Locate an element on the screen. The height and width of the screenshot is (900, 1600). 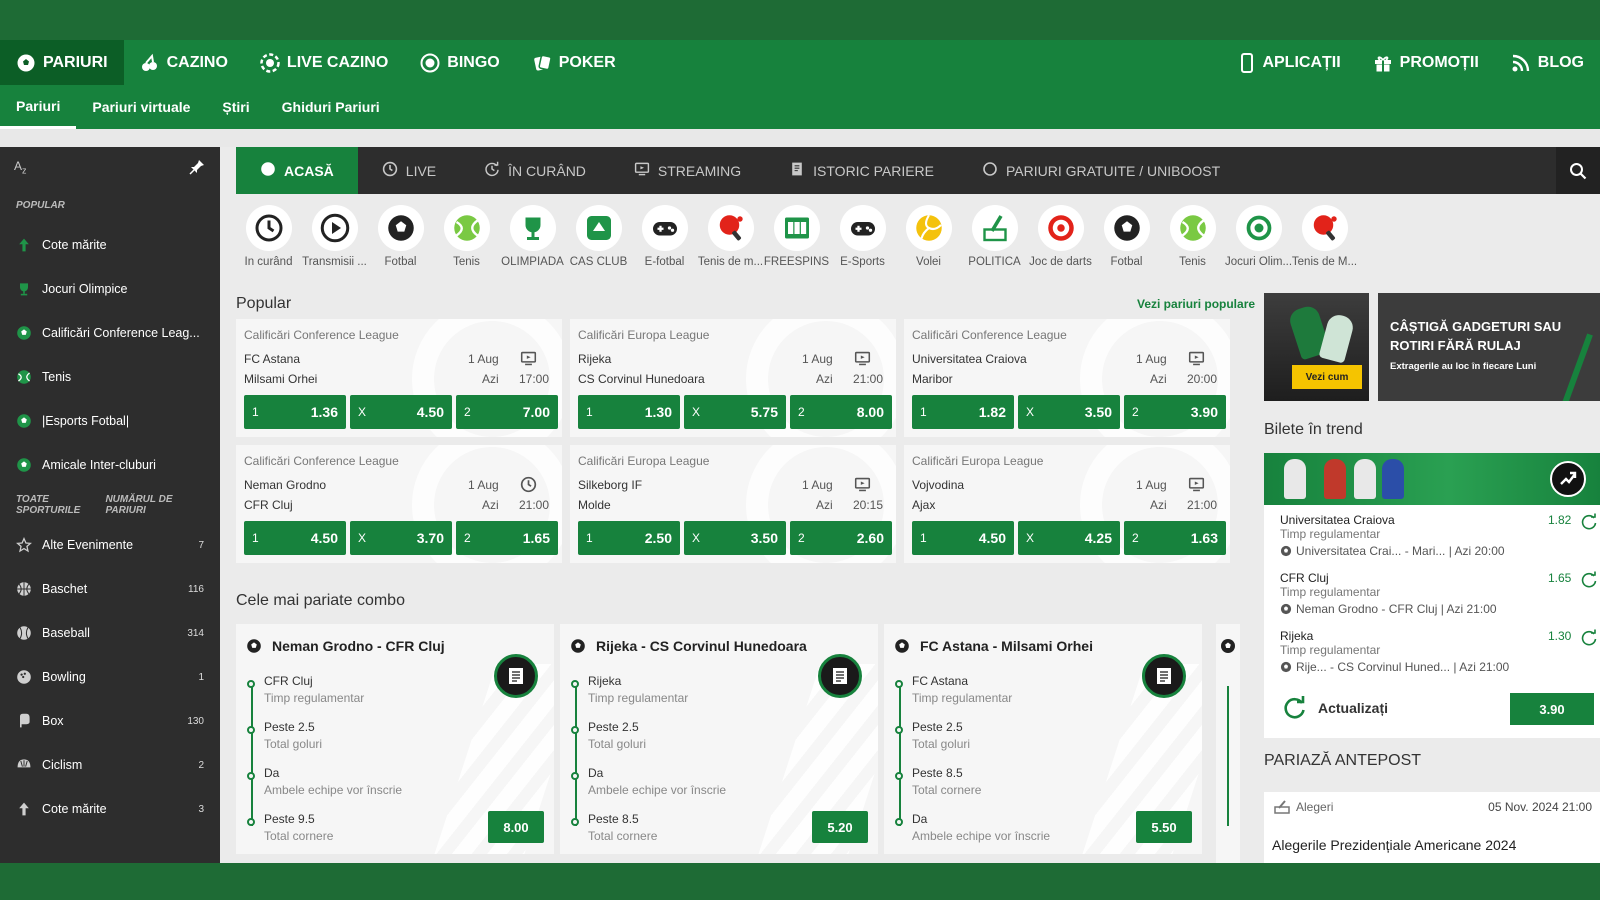
combo-card-peek is located at coordinates (1228, 743).